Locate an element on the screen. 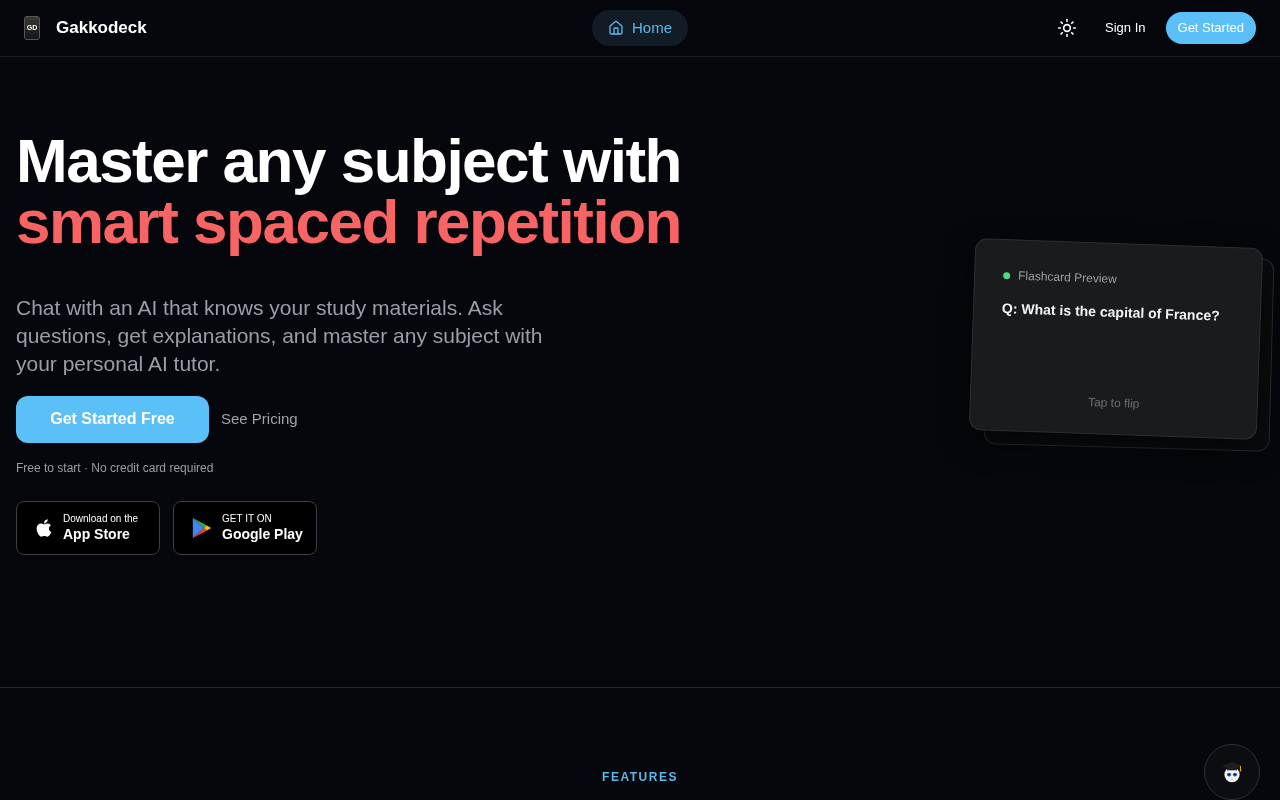 The width and height of the screenshot is (1280, 800). badge-store-name: Google Play is located at coordinates (262, 534).